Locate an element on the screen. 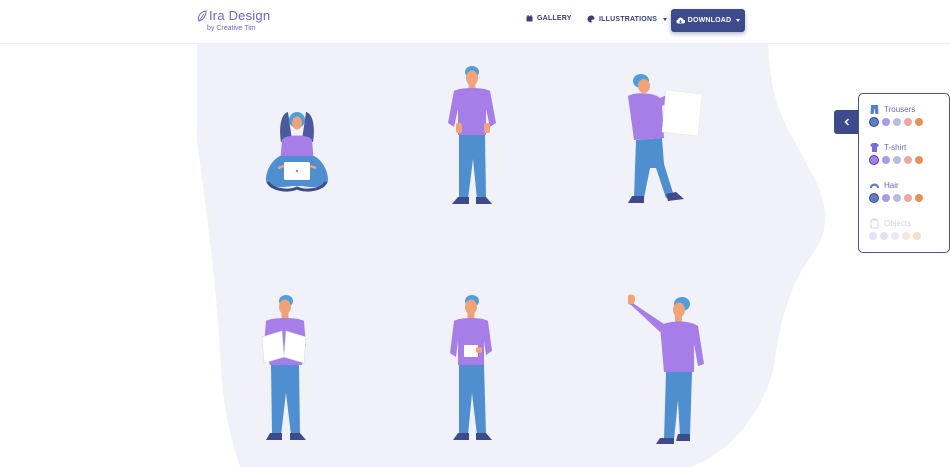 The image size is (950, 467). leaf-icon is located at coordinates (202, 15).